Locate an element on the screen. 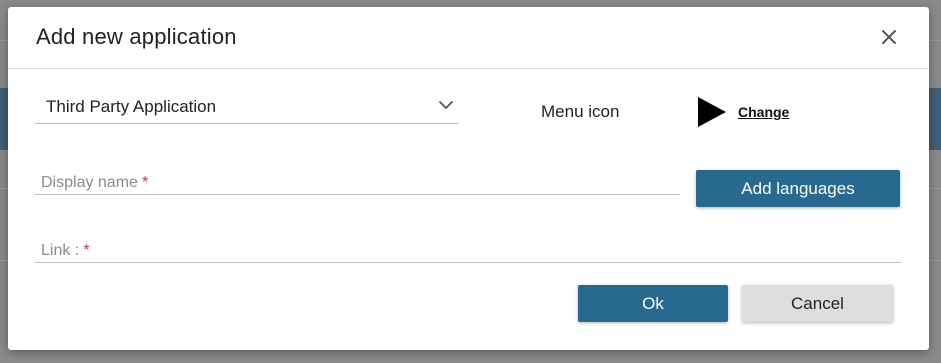  close-icon is located at coordinates (889, 37).